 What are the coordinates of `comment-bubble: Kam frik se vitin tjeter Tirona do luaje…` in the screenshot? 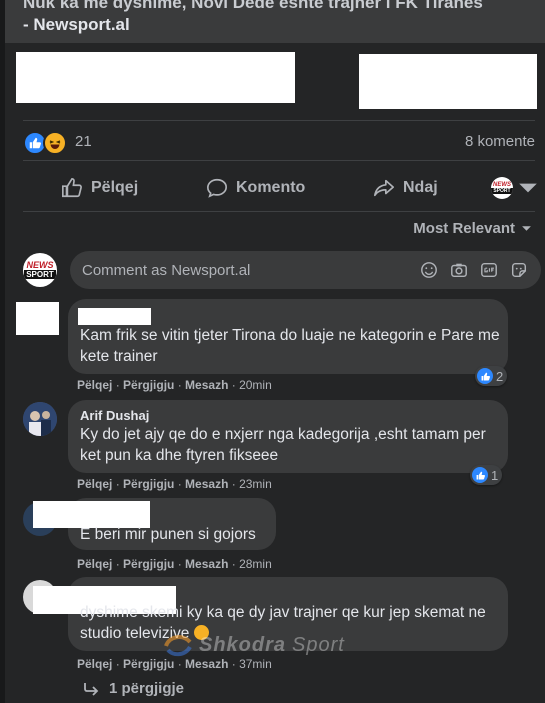 It's located at (288, 336).